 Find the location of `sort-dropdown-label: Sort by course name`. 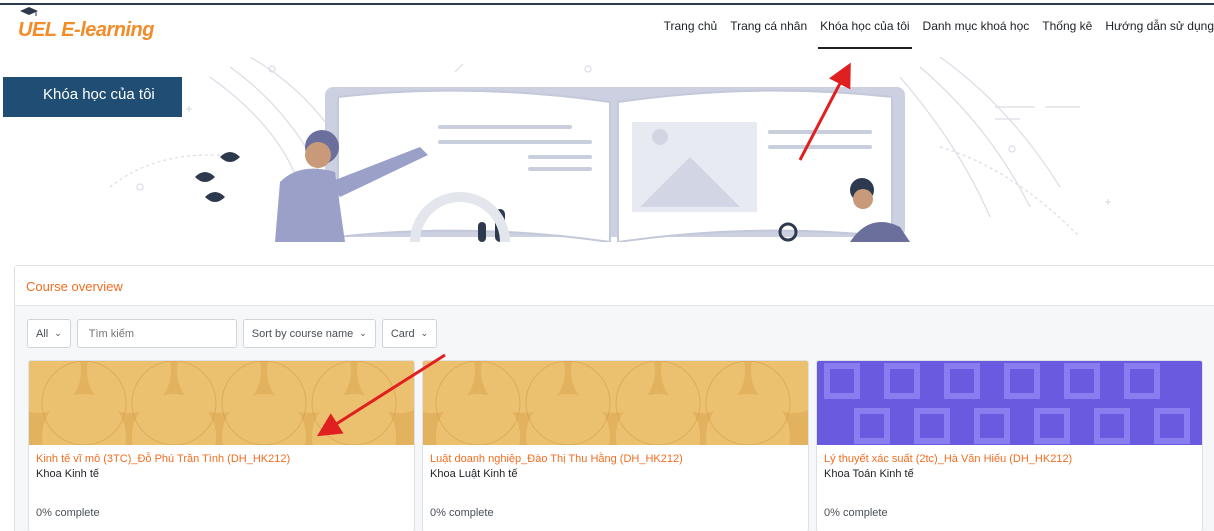

sort-dropdown-label: Sort by course name is located at coordinates (302, 333).